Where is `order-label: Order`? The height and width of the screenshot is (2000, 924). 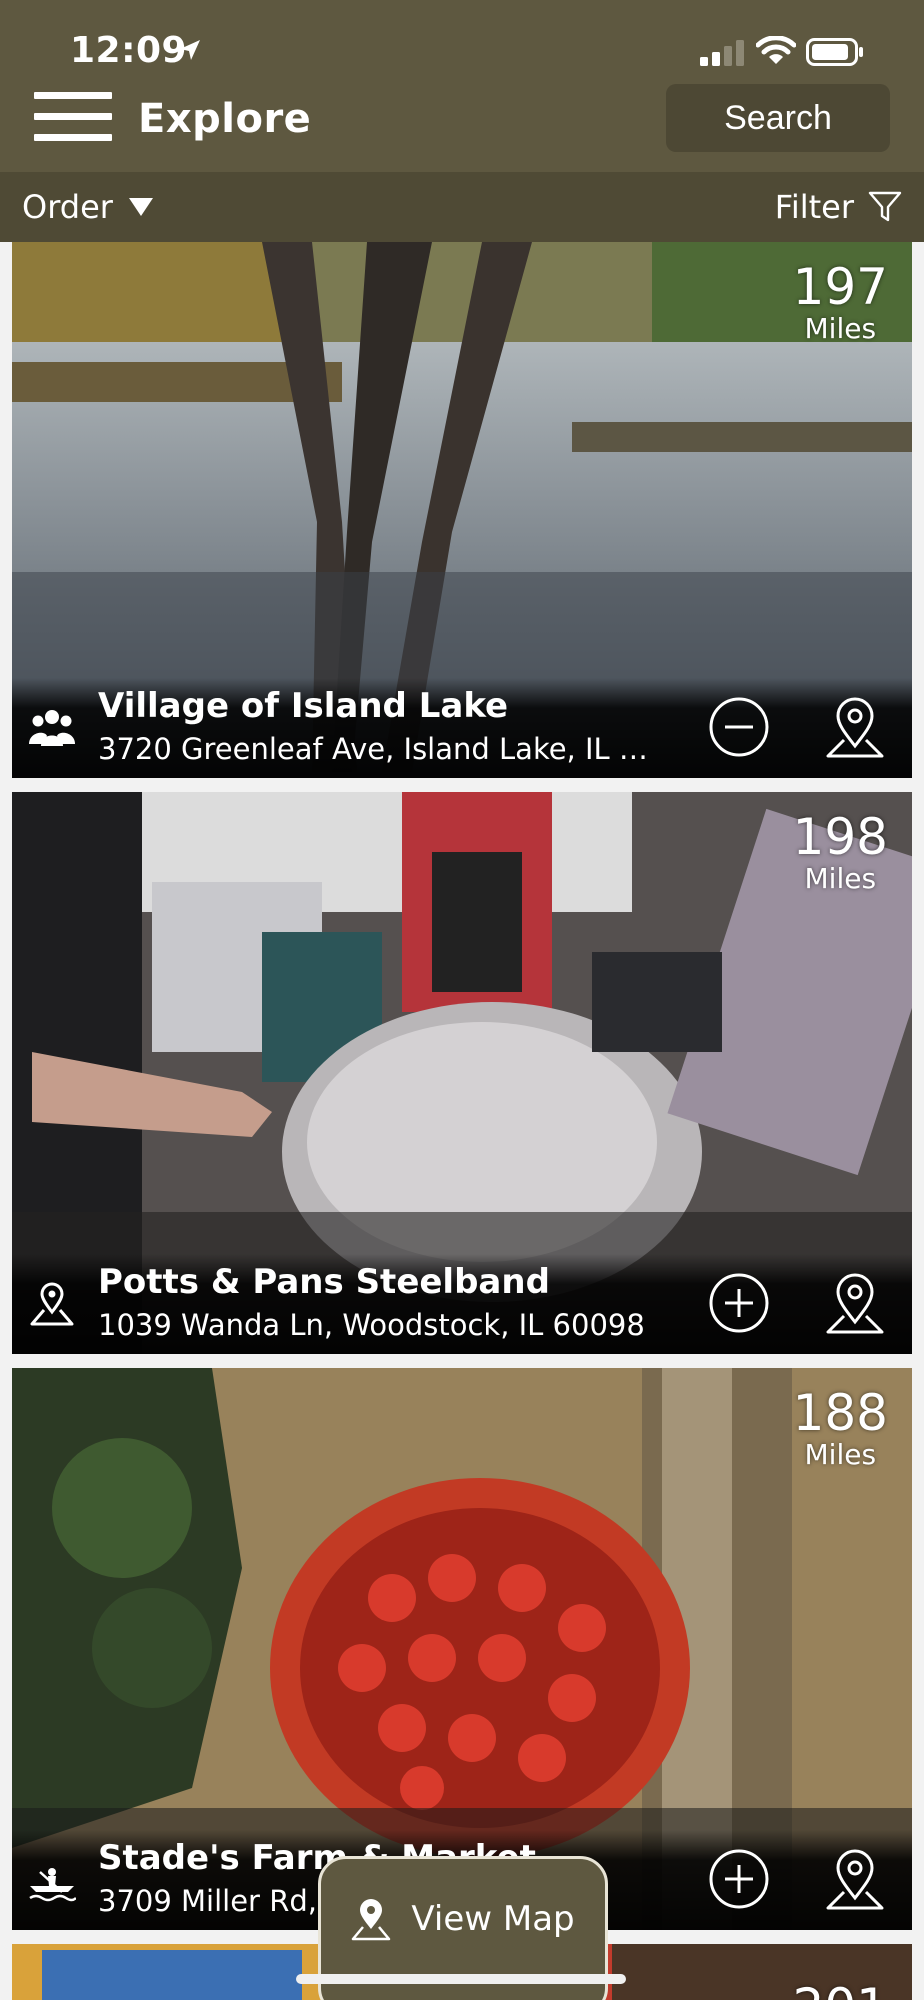
order-label: Order is located at coordinates (67, 207).